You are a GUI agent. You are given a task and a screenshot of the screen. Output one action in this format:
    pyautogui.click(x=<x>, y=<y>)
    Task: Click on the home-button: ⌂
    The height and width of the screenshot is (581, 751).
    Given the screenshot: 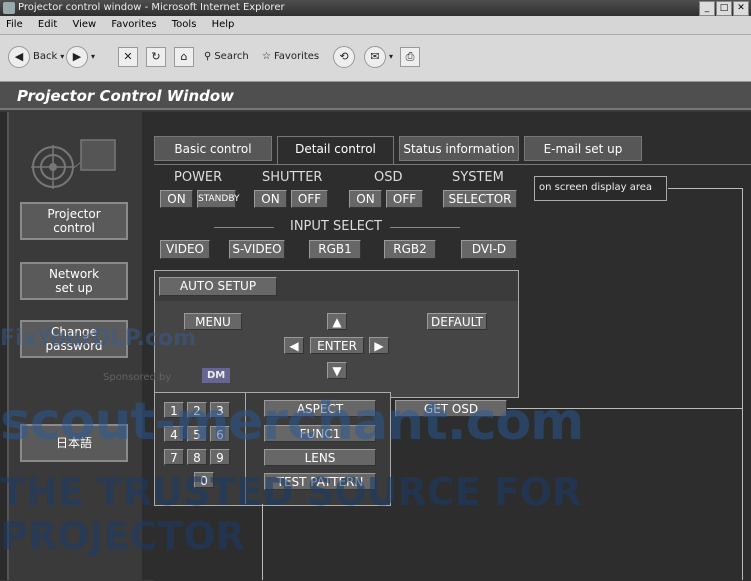 What is the action you would take?
    pyautogui.click(x=184, y=57)
    